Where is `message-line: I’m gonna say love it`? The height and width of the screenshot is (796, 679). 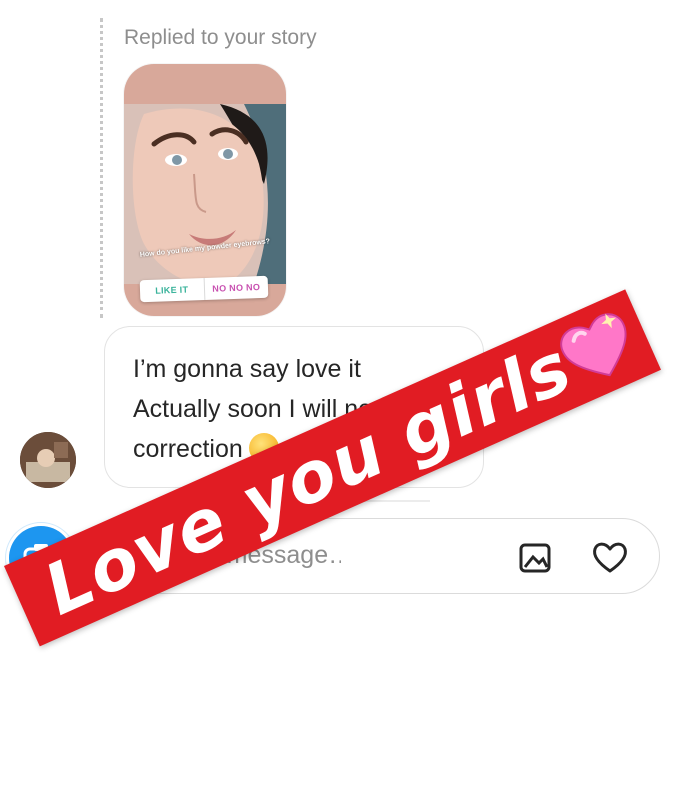
message-line: I’m gonna say love it is located at coordinates (247, 369).